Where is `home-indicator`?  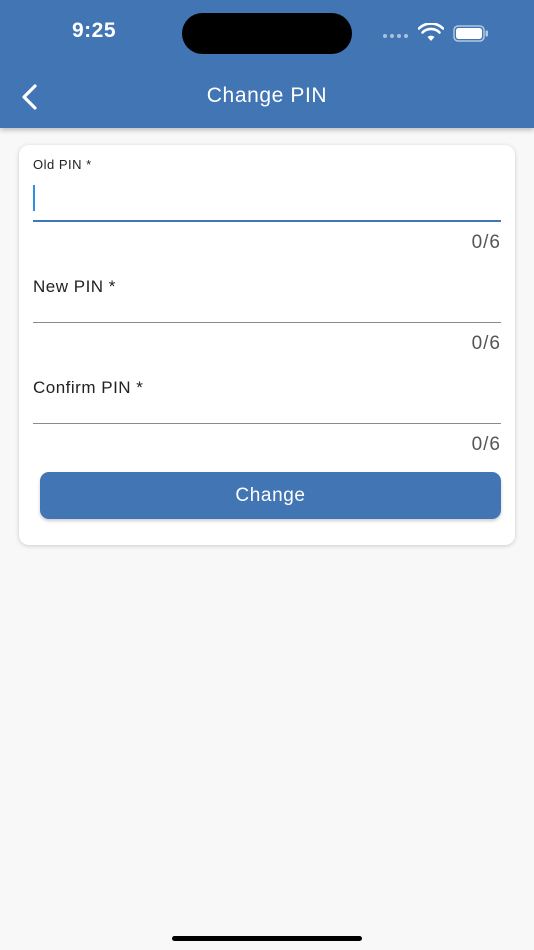 home-indicator is located at coordinates (267, 938).